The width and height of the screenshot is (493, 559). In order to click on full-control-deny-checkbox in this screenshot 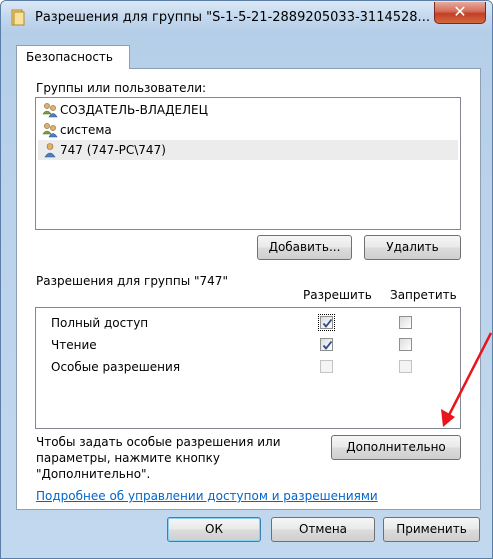, I will do `click(405, 322)`.